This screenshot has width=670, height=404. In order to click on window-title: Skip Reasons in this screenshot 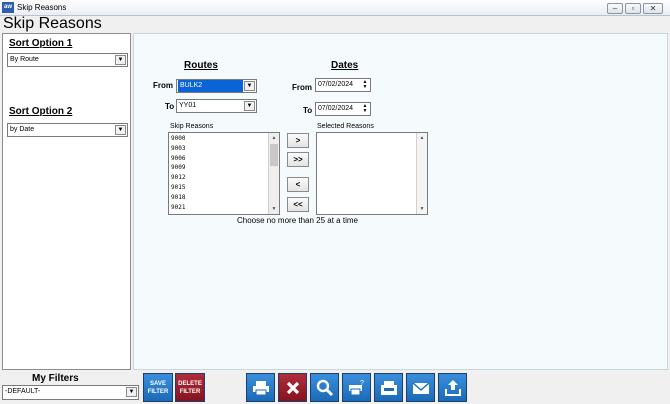, I will do `click(42, 7)`.